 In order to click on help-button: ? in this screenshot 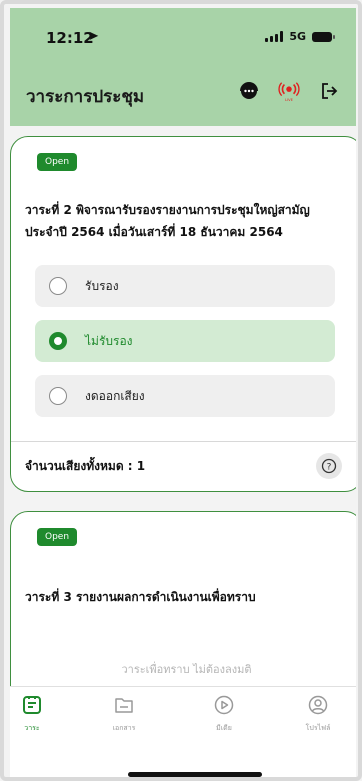, I will do `click(329, 466)`.